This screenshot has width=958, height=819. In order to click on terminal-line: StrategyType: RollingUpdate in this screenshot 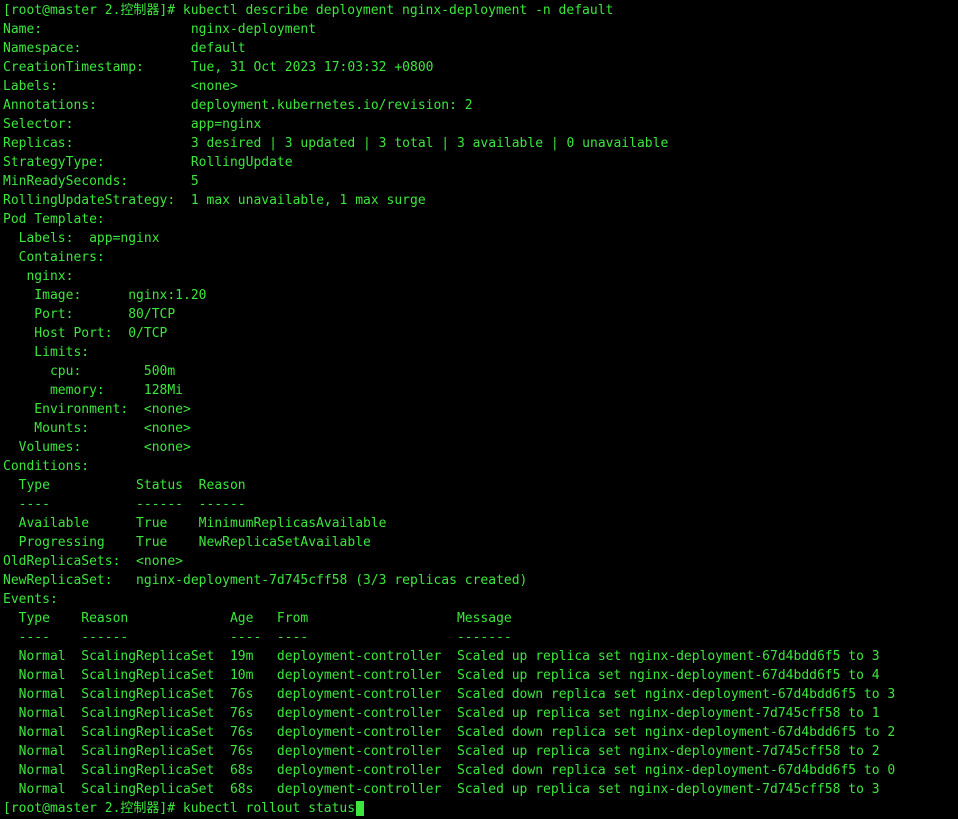, I will do `click(148, 162)`.